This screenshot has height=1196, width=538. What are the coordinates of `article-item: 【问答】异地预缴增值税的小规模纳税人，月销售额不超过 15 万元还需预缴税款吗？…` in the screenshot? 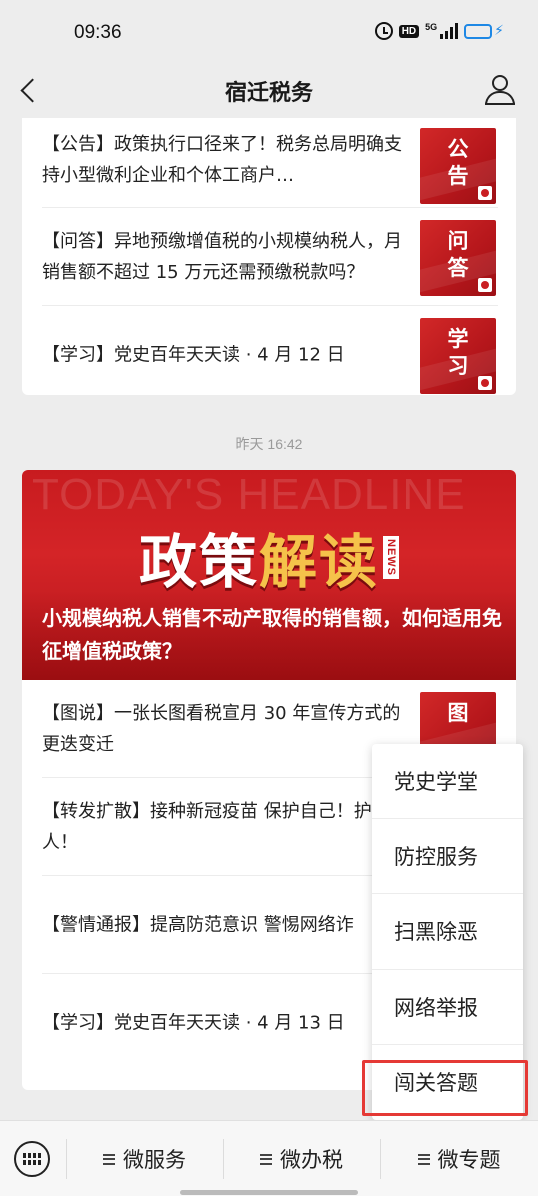 It's located at (270, 257).